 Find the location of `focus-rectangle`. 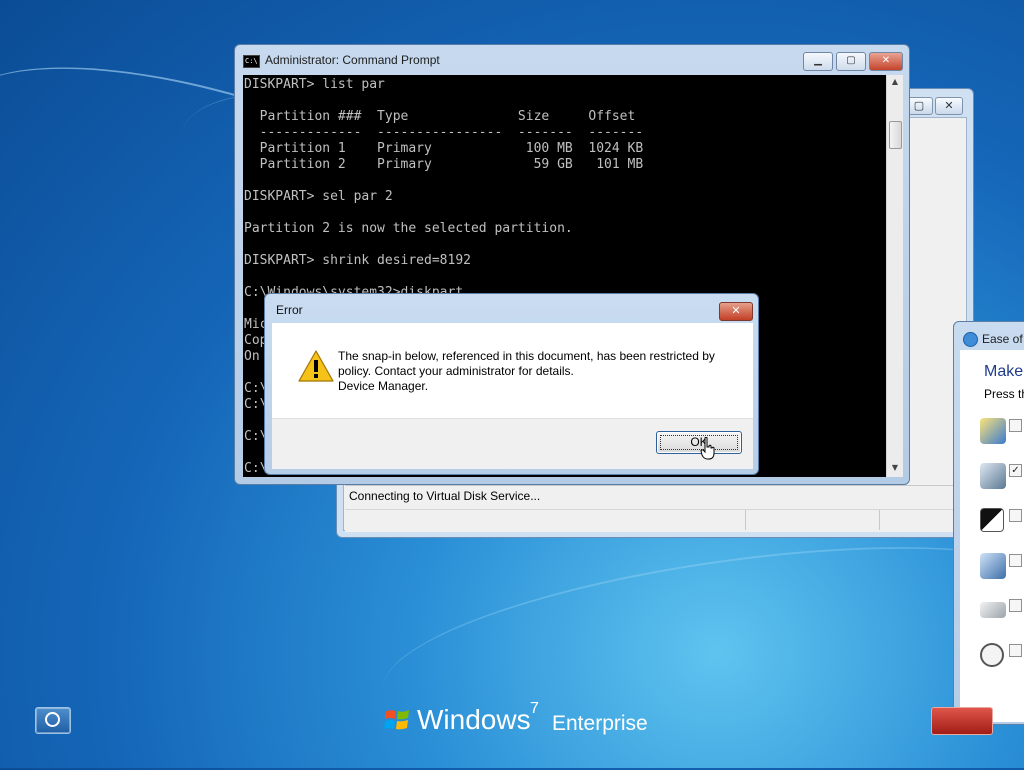

focus-rectangle is located at coordinates (699, 442).